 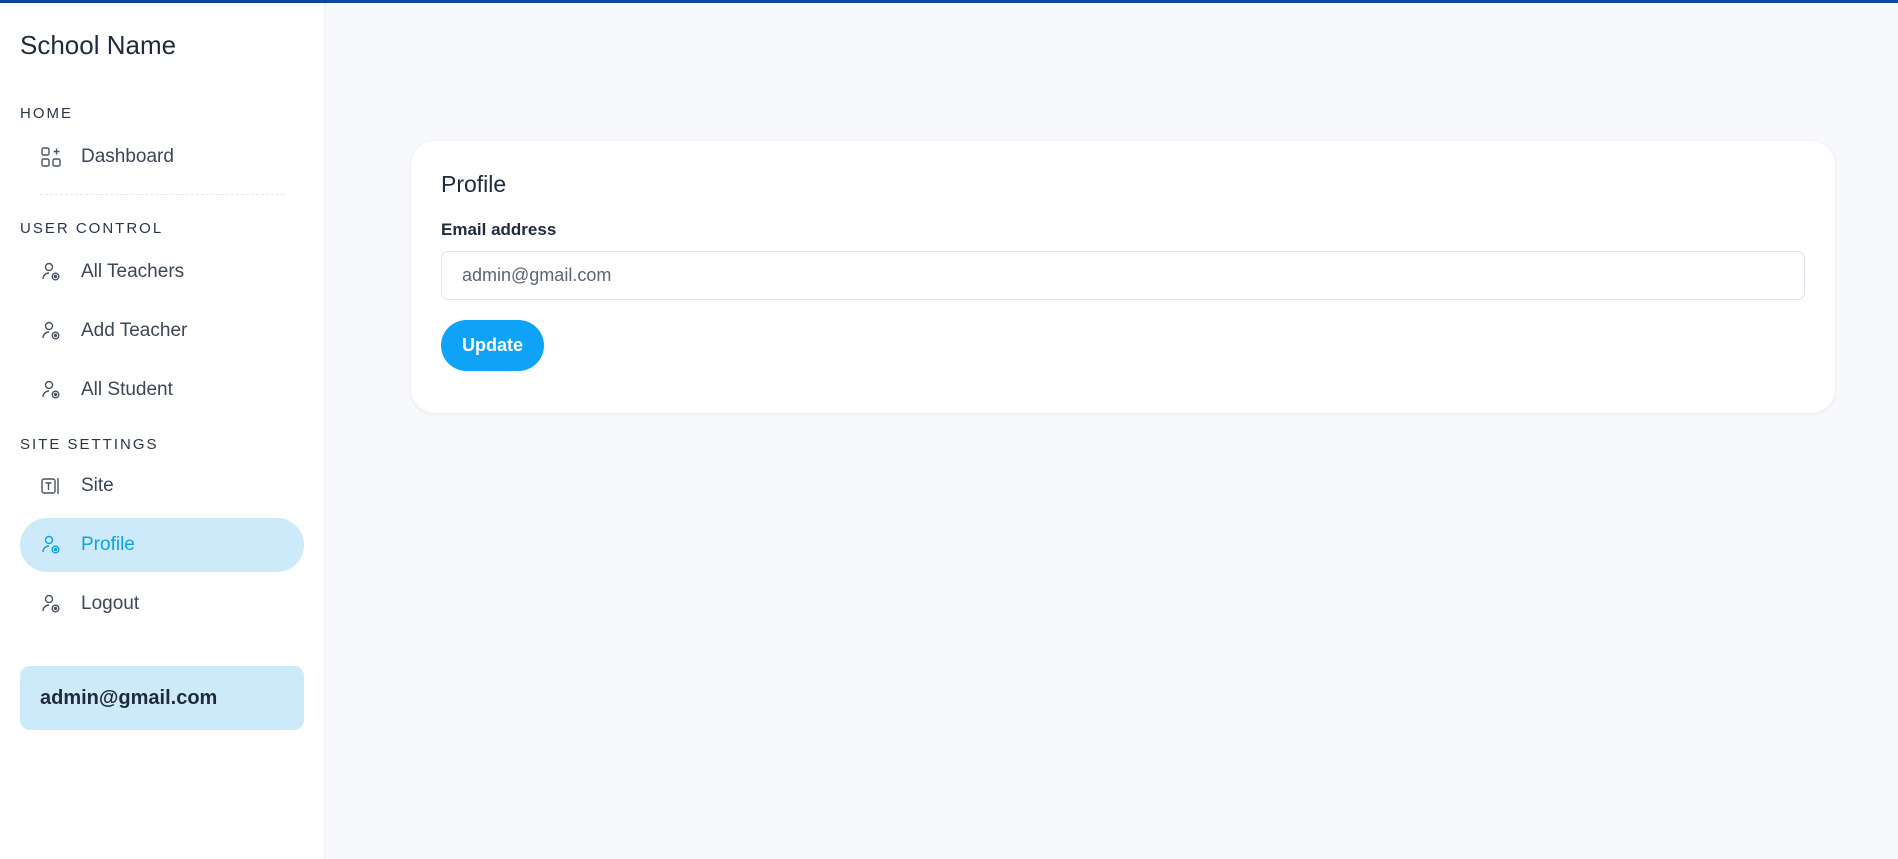 What do you see at coordinates (474, 184) in the screenshot?
I see `page-title: Profile` at bounding box center [474, 184].